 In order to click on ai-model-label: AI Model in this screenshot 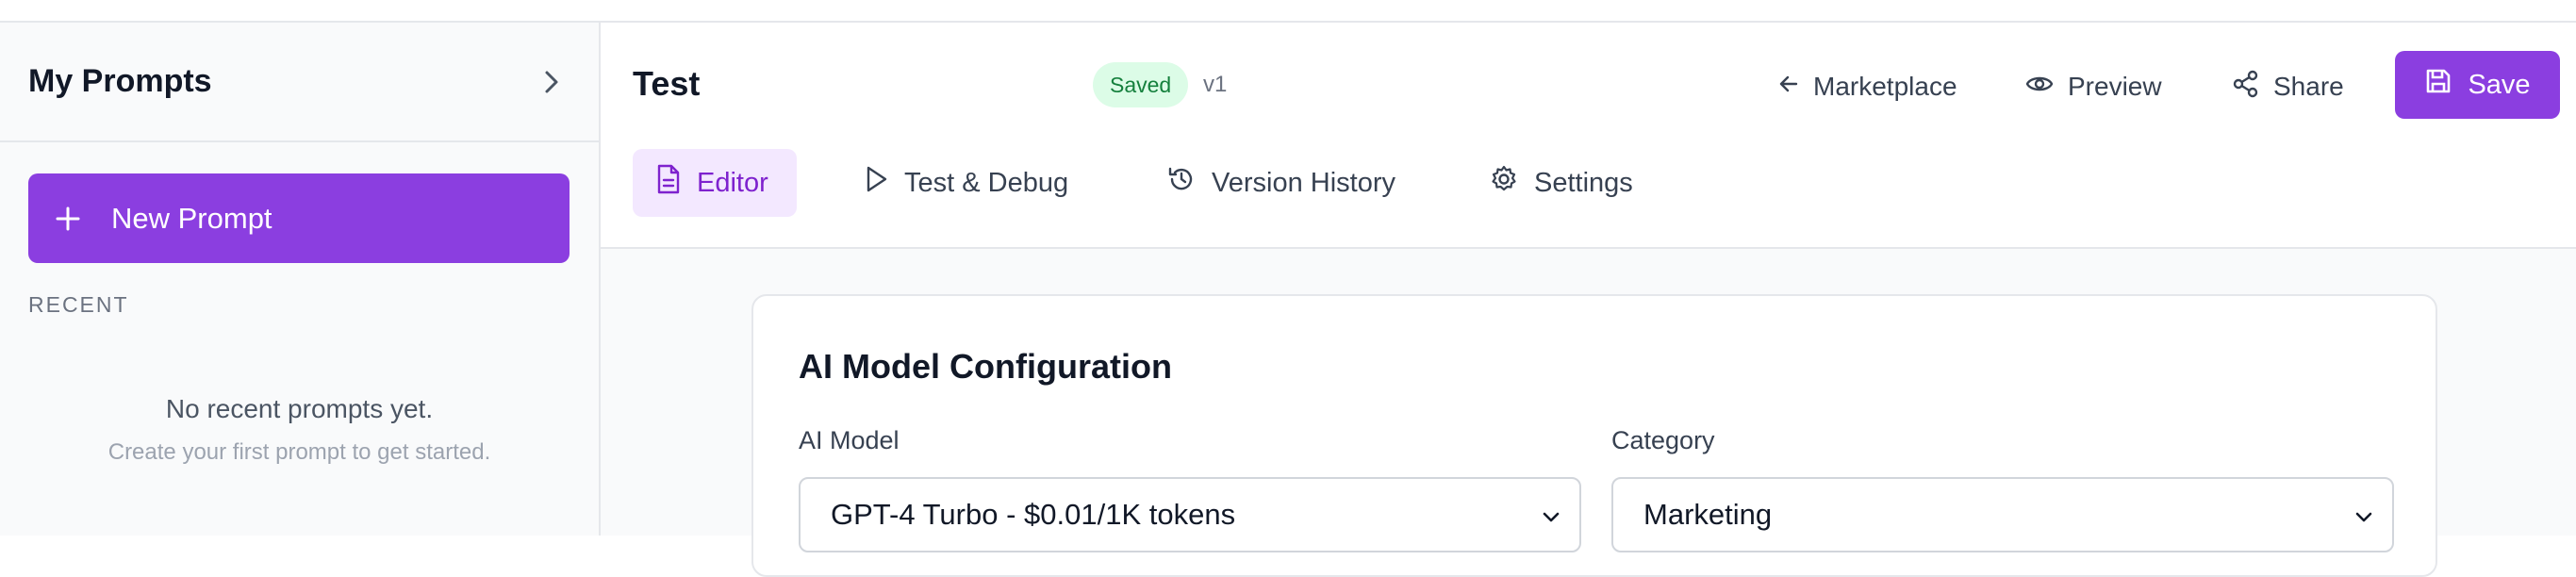, I will do `click(849, 440)`.